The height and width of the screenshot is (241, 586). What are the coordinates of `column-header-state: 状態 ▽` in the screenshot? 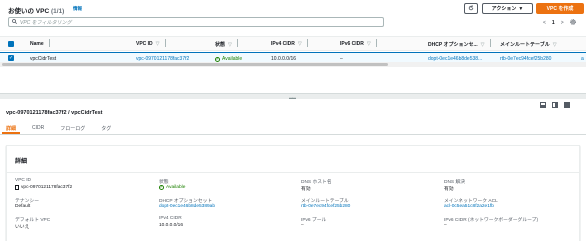 It's located at (226, 43).